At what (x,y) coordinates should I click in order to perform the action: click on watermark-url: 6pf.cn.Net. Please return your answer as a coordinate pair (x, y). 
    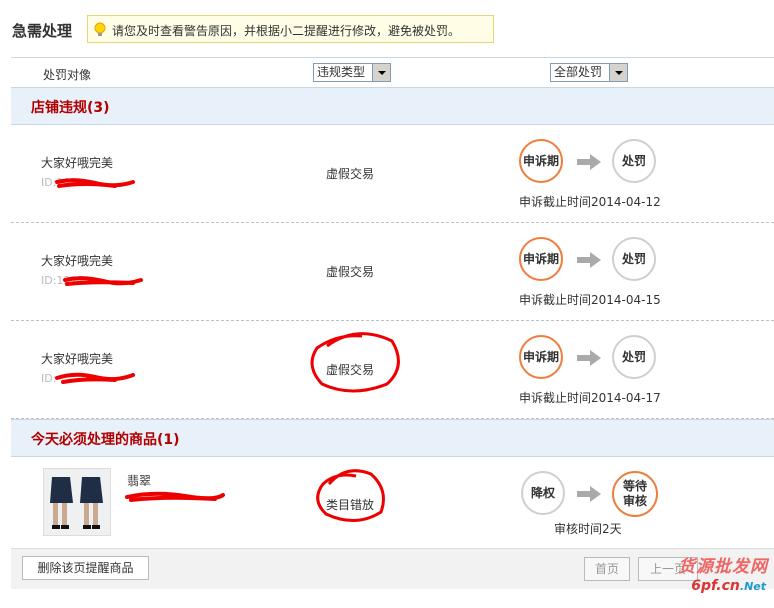
    Looking at the image, I should click on (728, 586).